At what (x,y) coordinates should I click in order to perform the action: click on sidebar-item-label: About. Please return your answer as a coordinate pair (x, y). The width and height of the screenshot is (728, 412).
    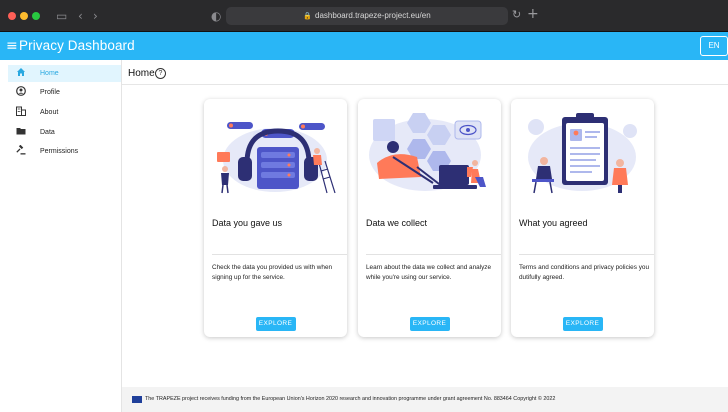
    Looking at the image, I should click on (49, 112).